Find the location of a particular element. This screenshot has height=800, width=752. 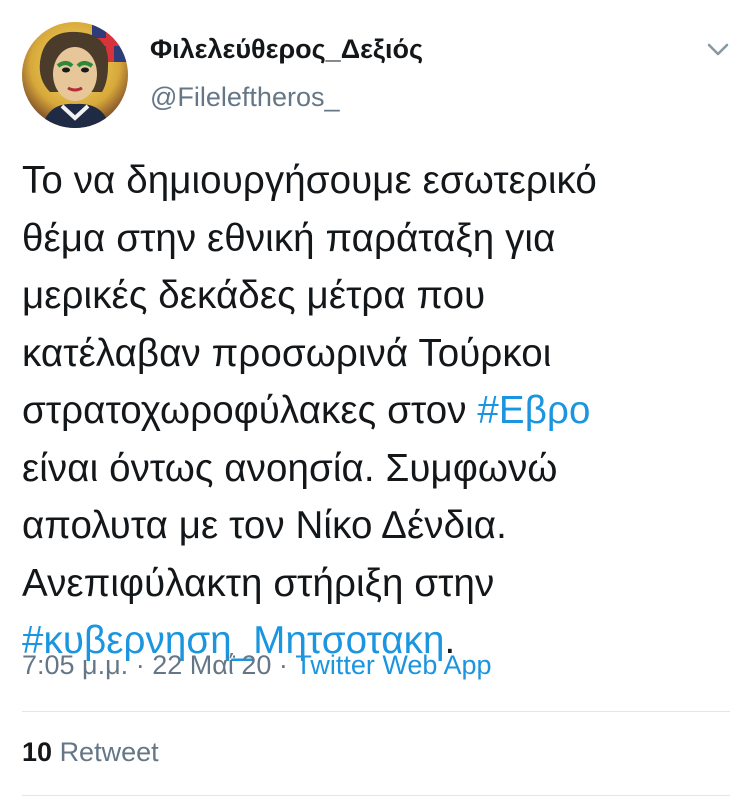

tweet-text-segment: στρατοχωροφύλακες στον is located at coordinates (250, 410).